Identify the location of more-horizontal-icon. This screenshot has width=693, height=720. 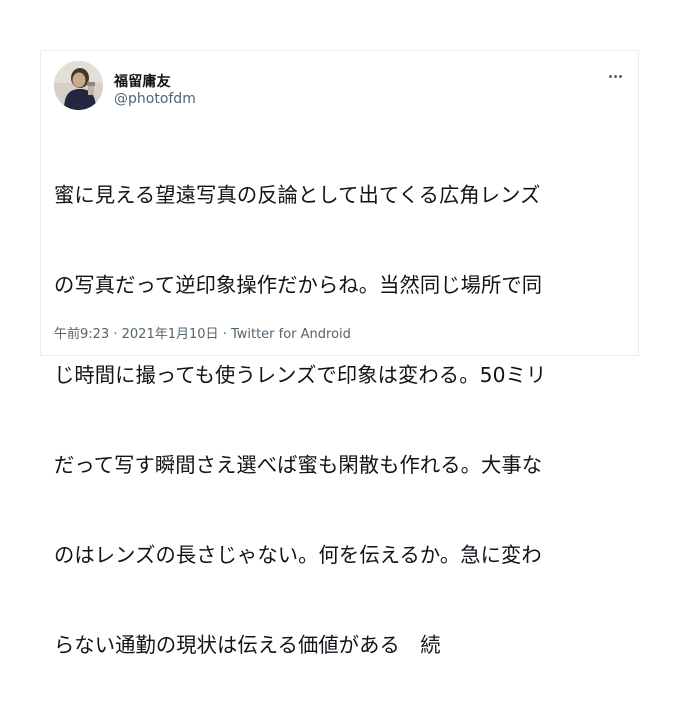
(615, 76).